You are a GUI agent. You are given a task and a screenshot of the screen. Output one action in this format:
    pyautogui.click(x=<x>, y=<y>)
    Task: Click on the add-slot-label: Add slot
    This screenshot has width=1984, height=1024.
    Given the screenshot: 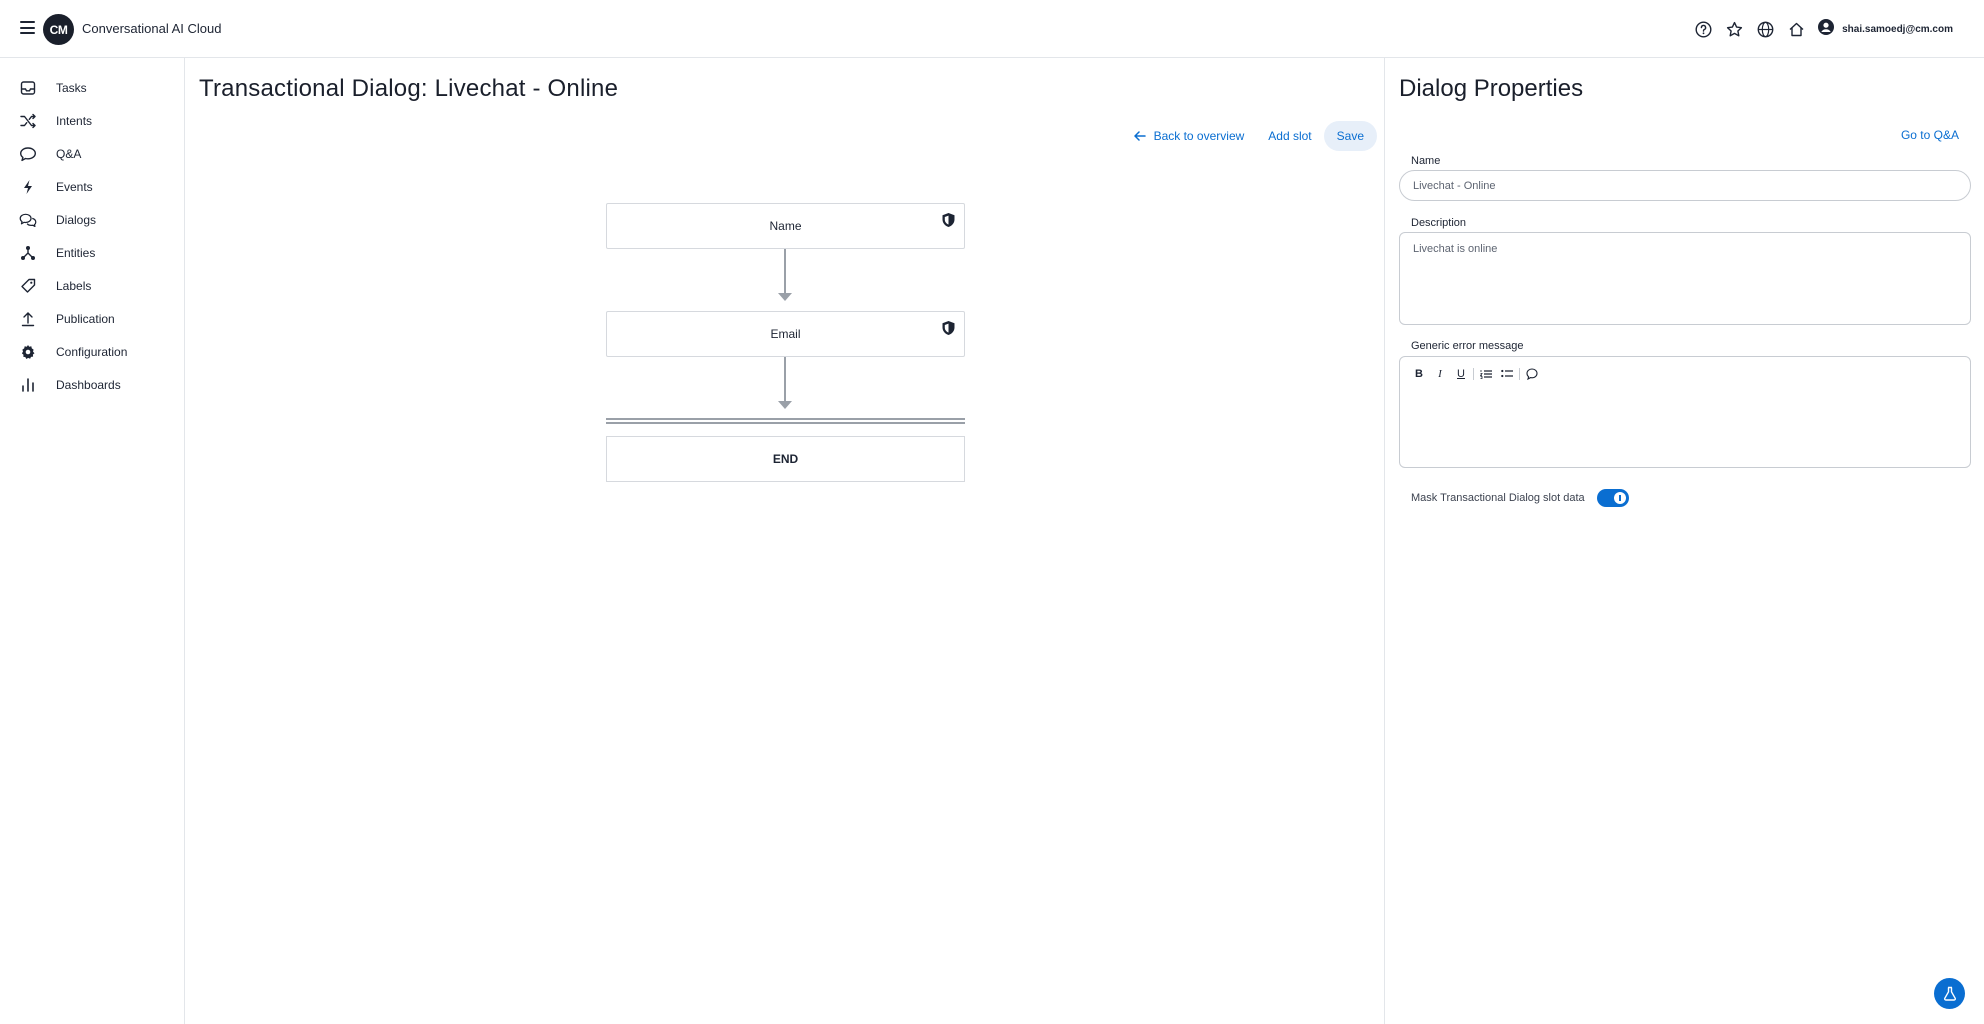 What is the action you would take?
    pyautogui.click(x=1290, y=136)
    